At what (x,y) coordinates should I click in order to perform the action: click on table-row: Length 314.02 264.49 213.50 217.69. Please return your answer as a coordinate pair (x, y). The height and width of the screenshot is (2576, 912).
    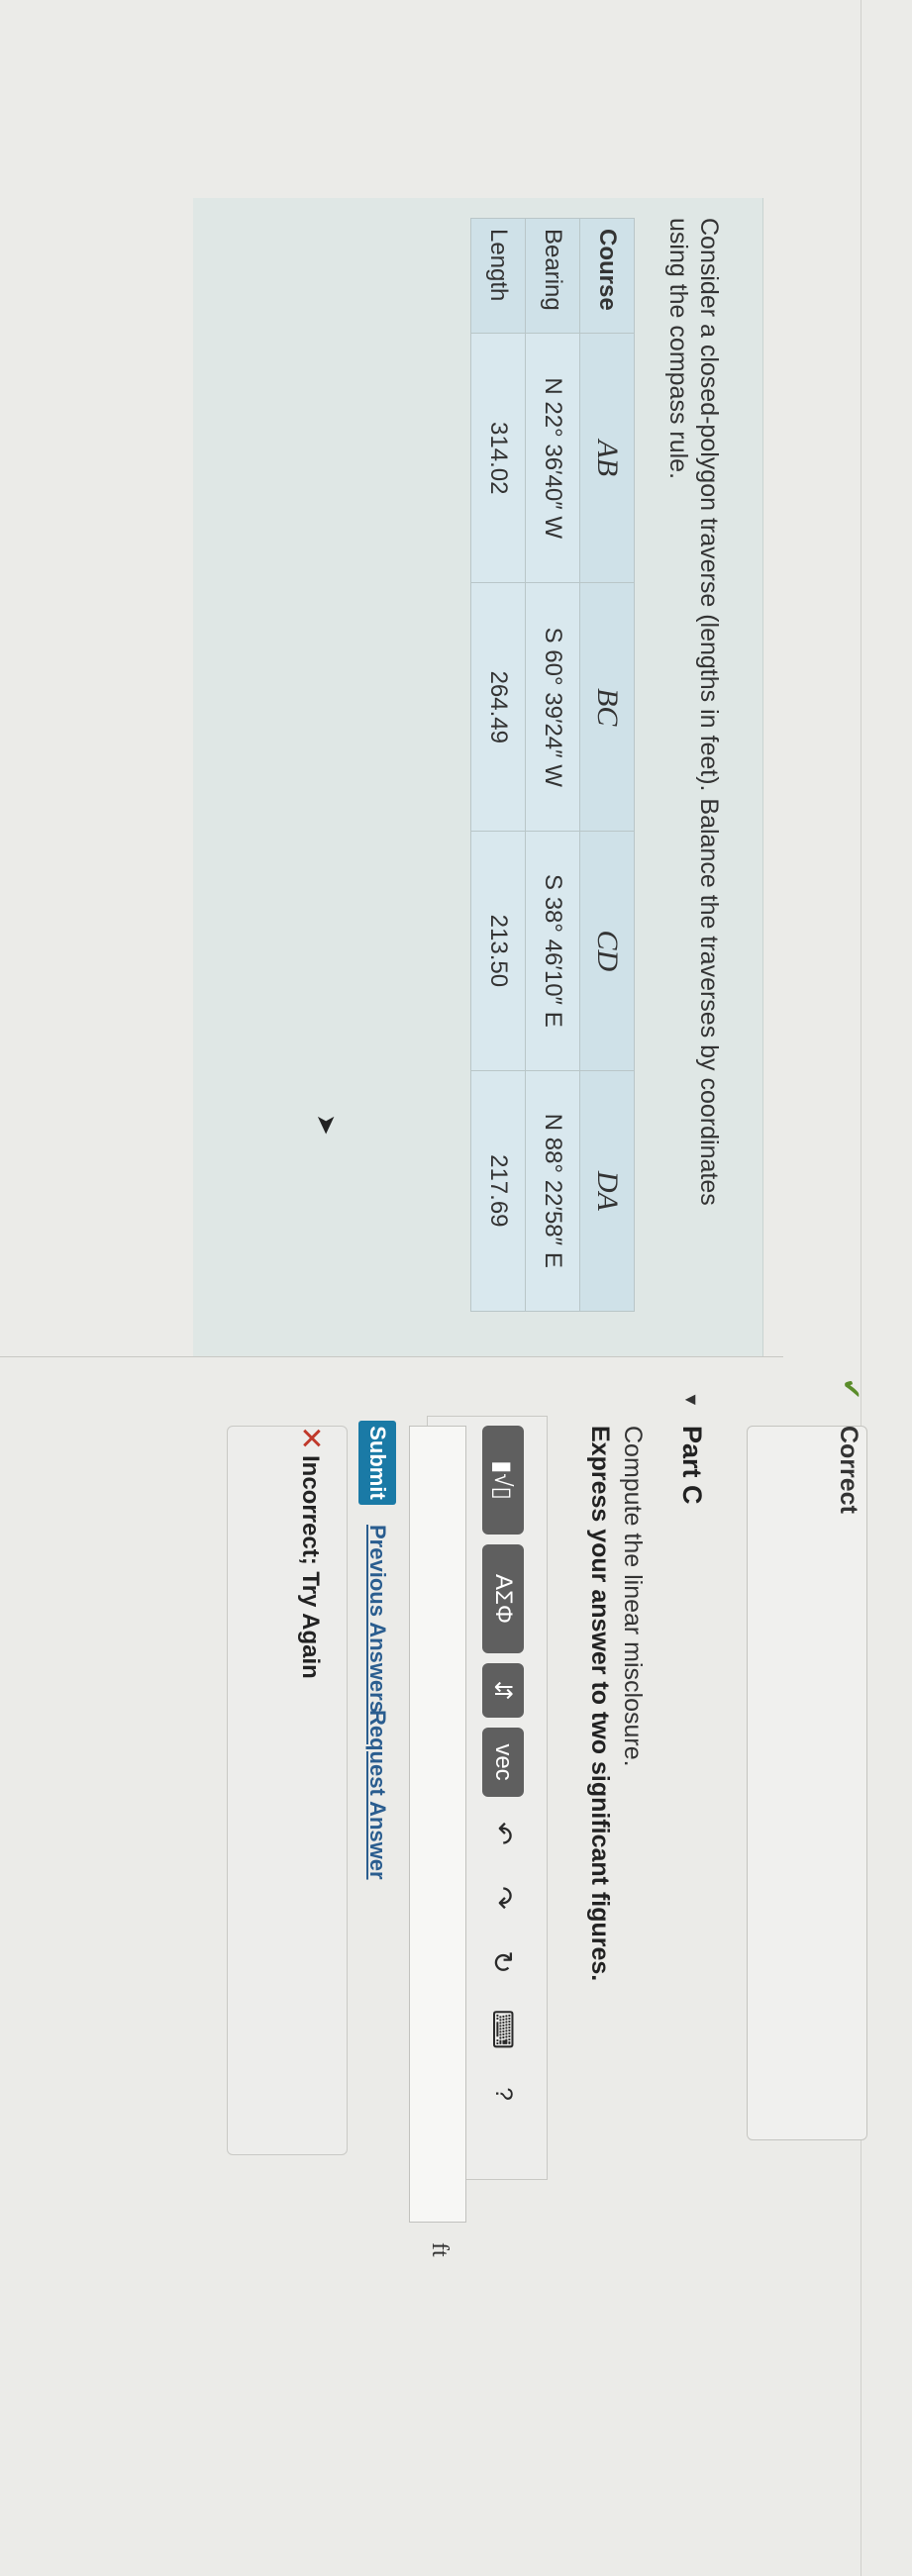
    Looking at the image, I should click on (498, 765).